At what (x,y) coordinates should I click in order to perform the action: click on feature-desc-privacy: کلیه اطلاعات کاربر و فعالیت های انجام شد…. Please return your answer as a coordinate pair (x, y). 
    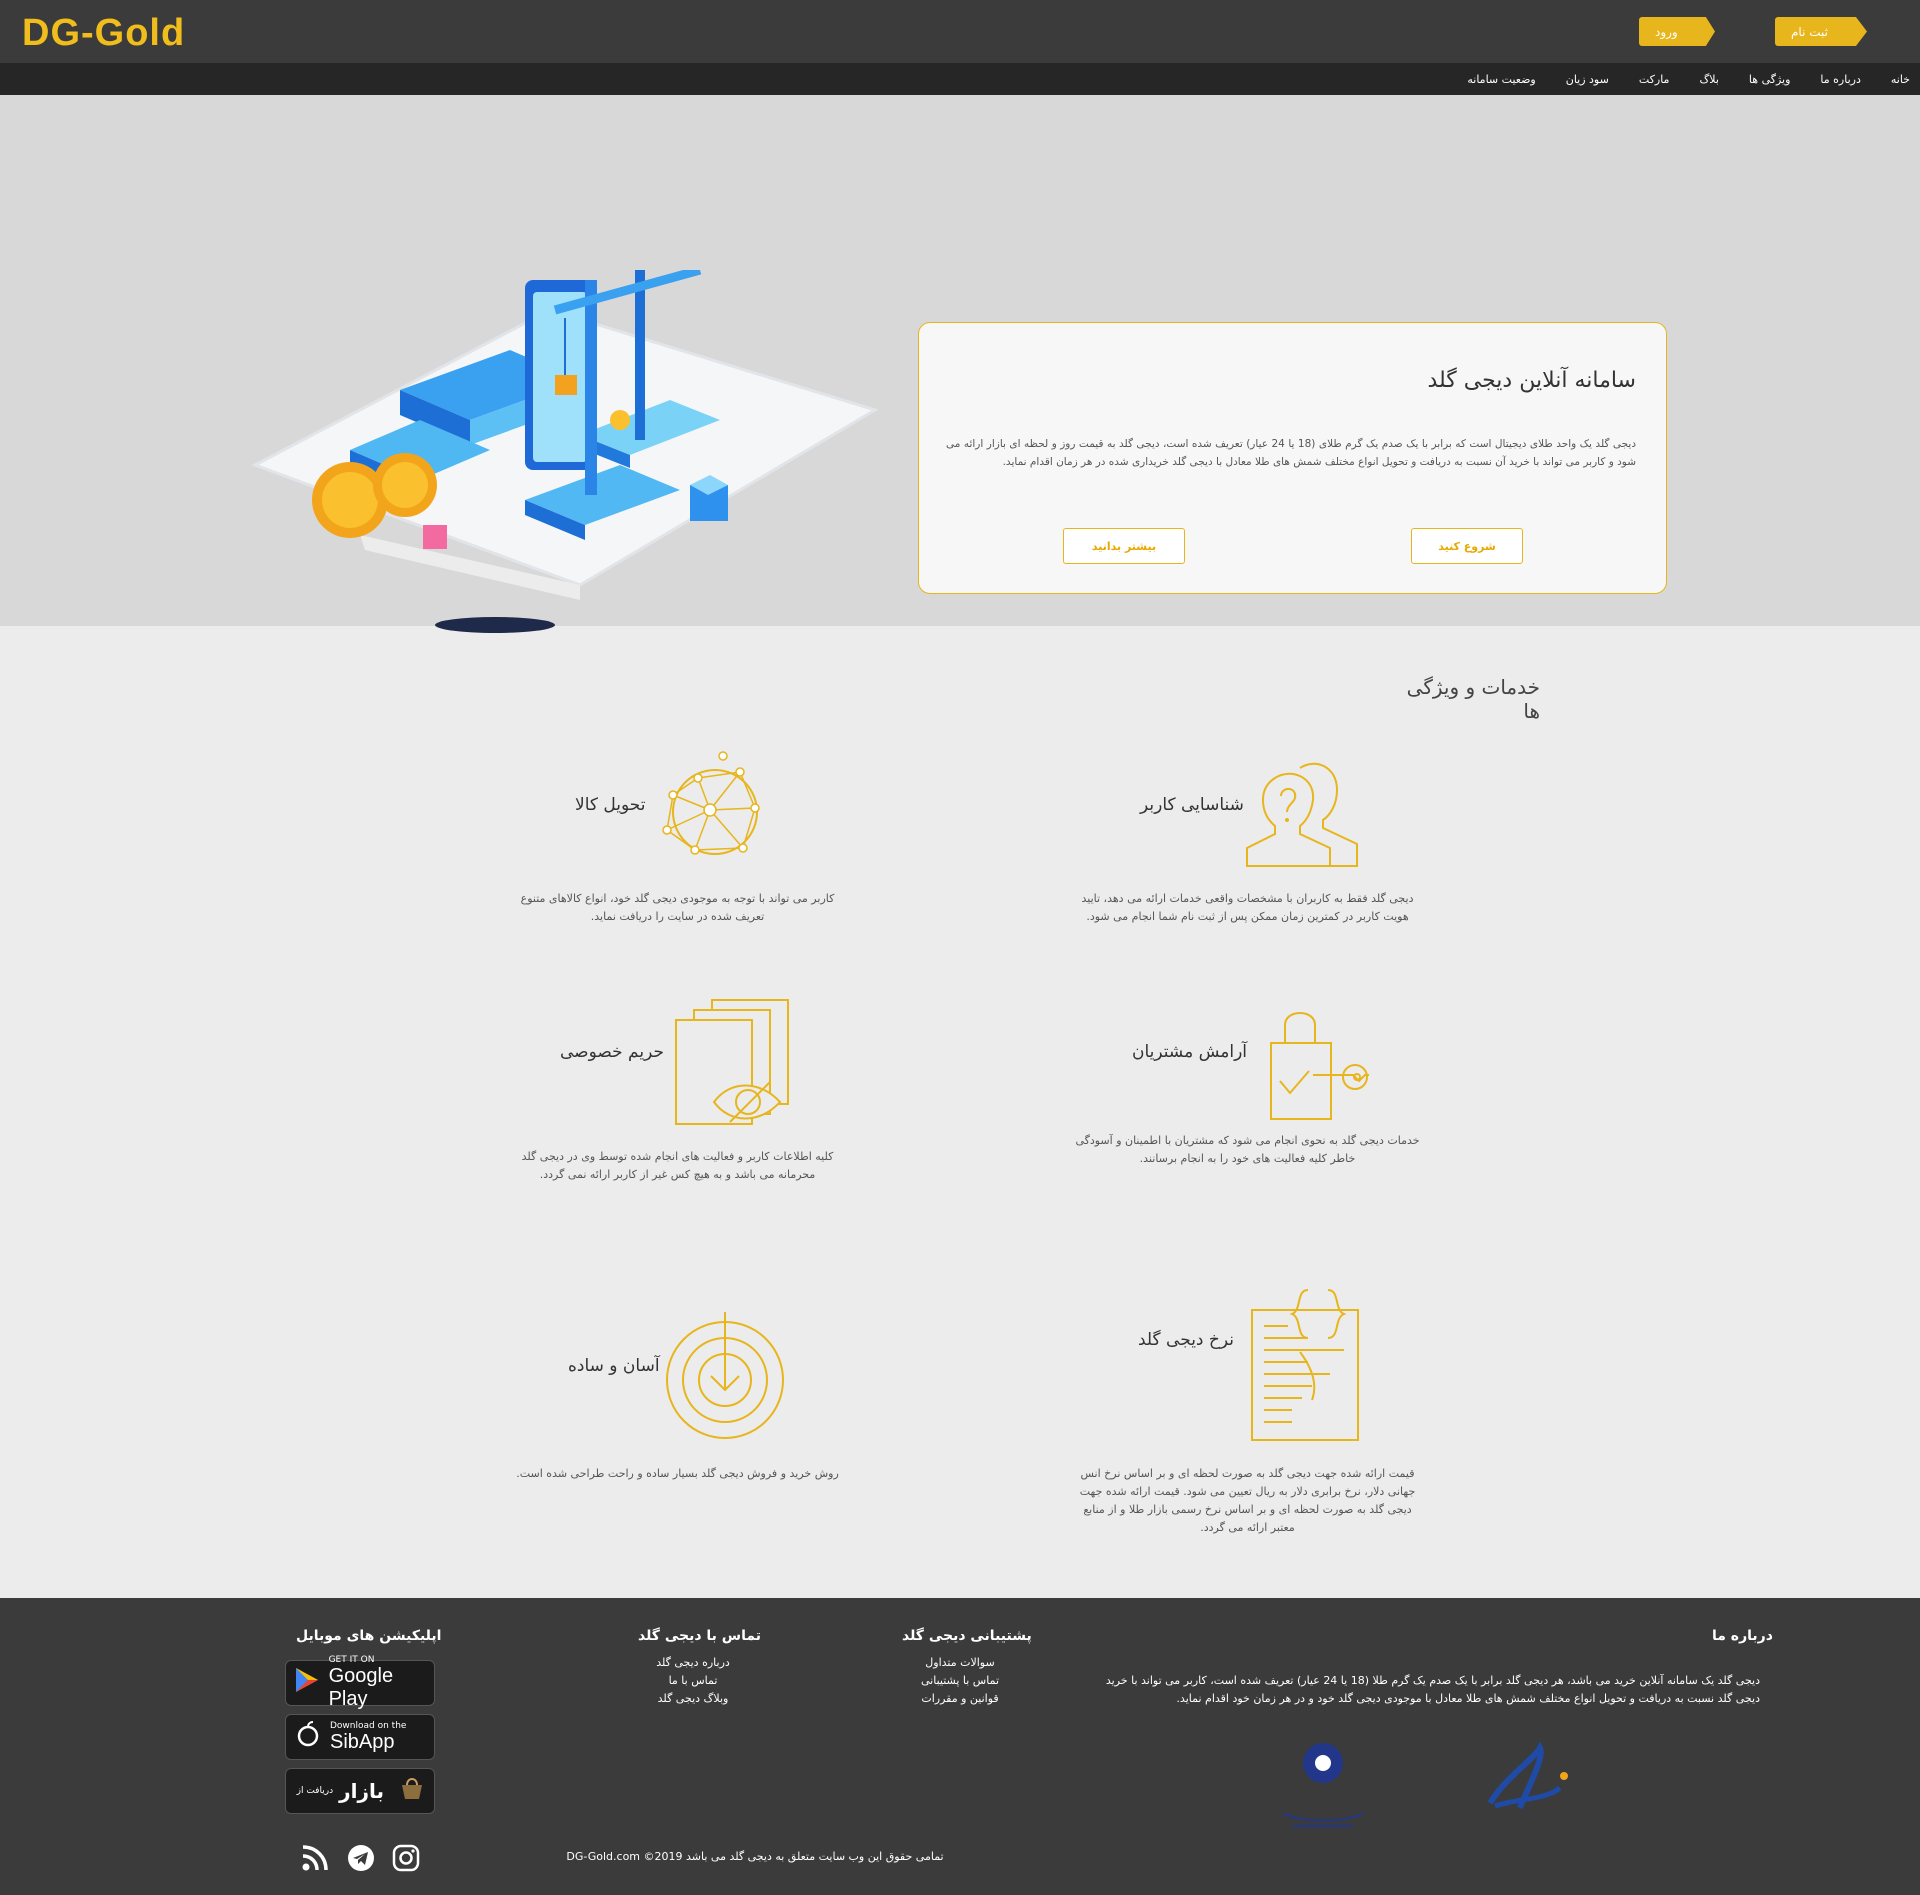
    Looking at the image, I should click on (677, 1165).